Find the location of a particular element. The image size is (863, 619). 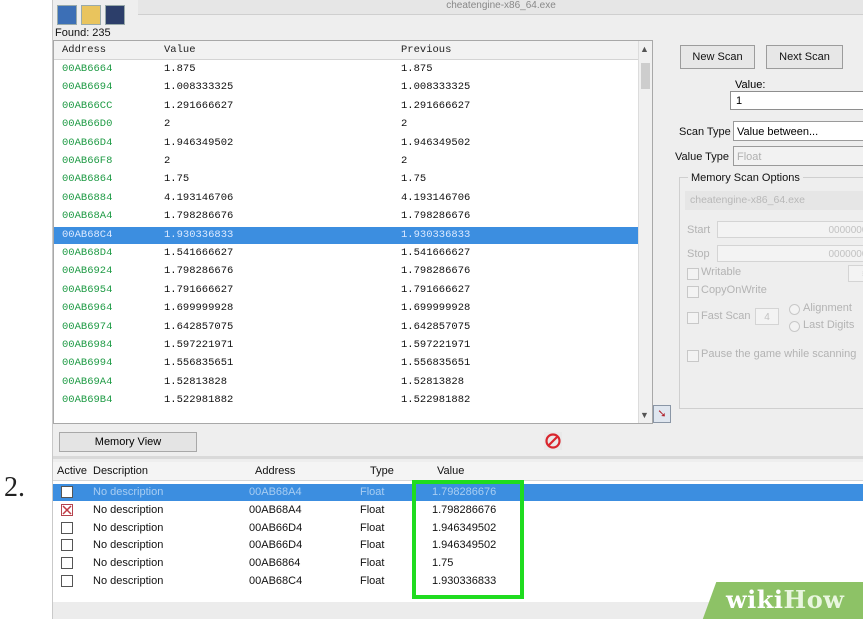

last-digits-label: Last Digits is located at coordinates (829, 325).